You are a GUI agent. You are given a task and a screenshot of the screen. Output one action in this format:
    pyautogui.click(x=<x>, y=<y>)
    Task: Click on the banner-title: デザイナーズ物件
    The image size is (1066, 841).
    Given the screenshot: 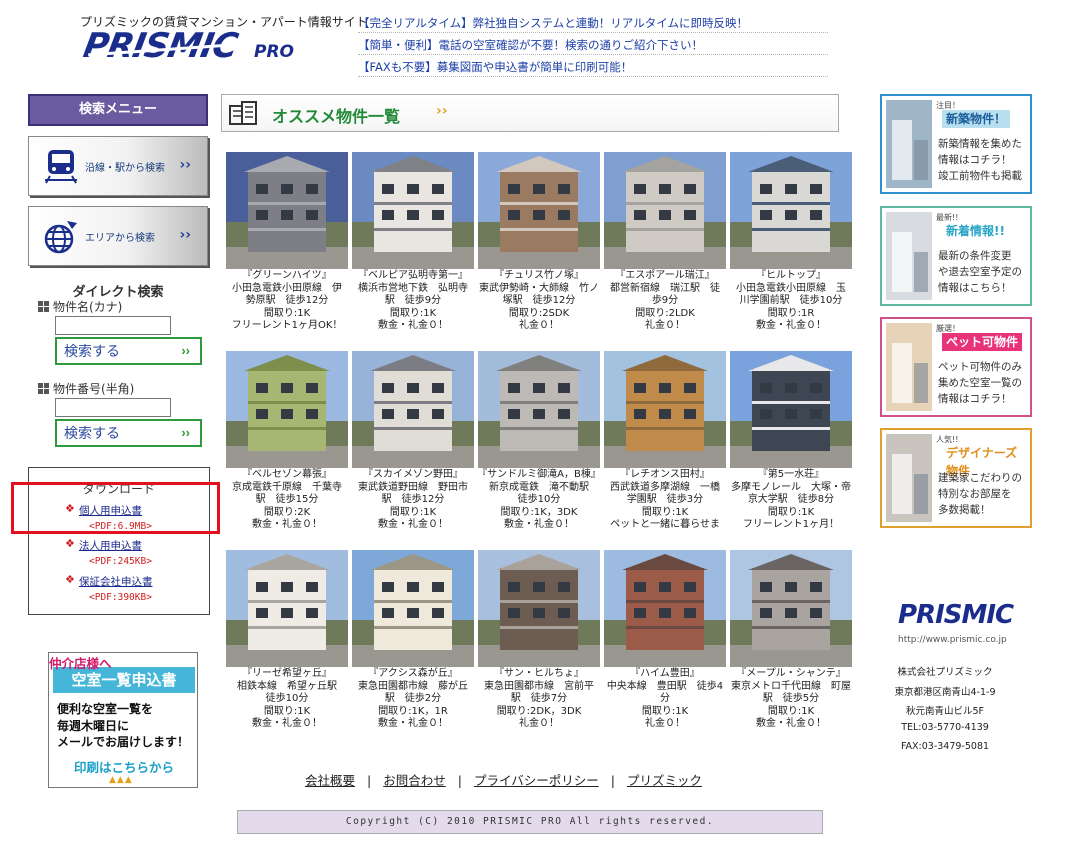 What is the action you would take?
    pyautogui.click(x=986, y=461)
    